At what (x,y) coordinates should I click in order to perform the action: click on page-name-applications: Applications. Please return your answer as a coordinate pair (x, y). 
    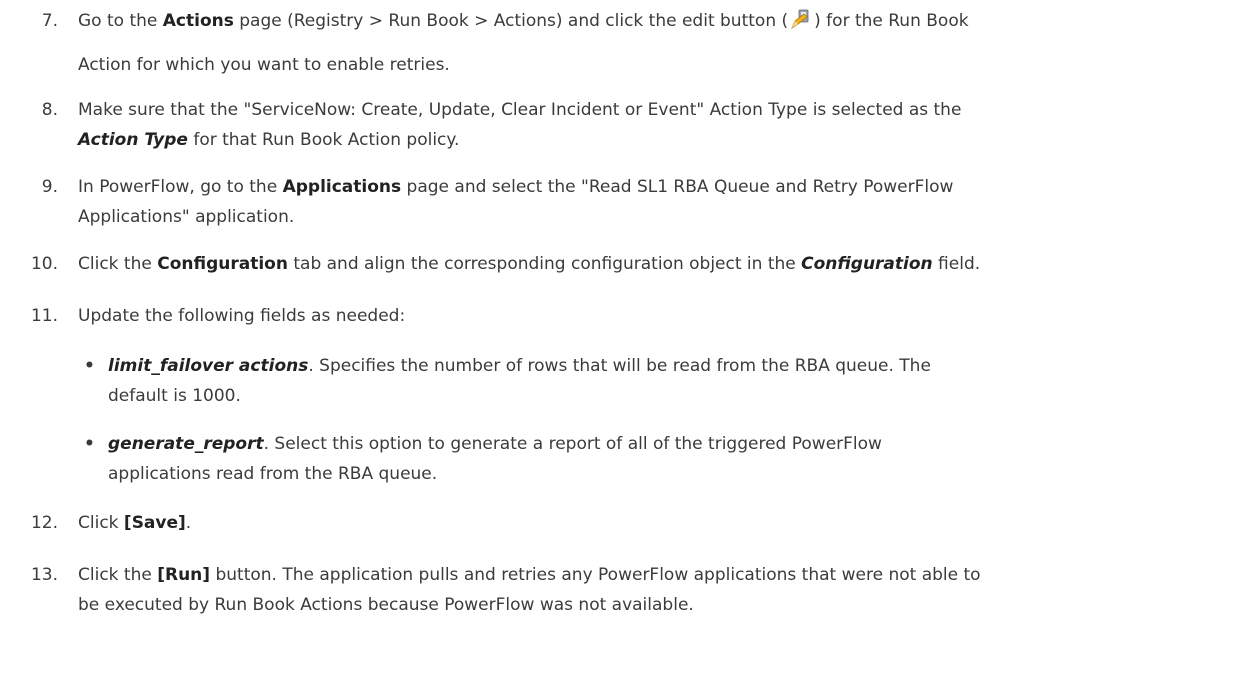
    Looking at the image, I should click on (342, 187).